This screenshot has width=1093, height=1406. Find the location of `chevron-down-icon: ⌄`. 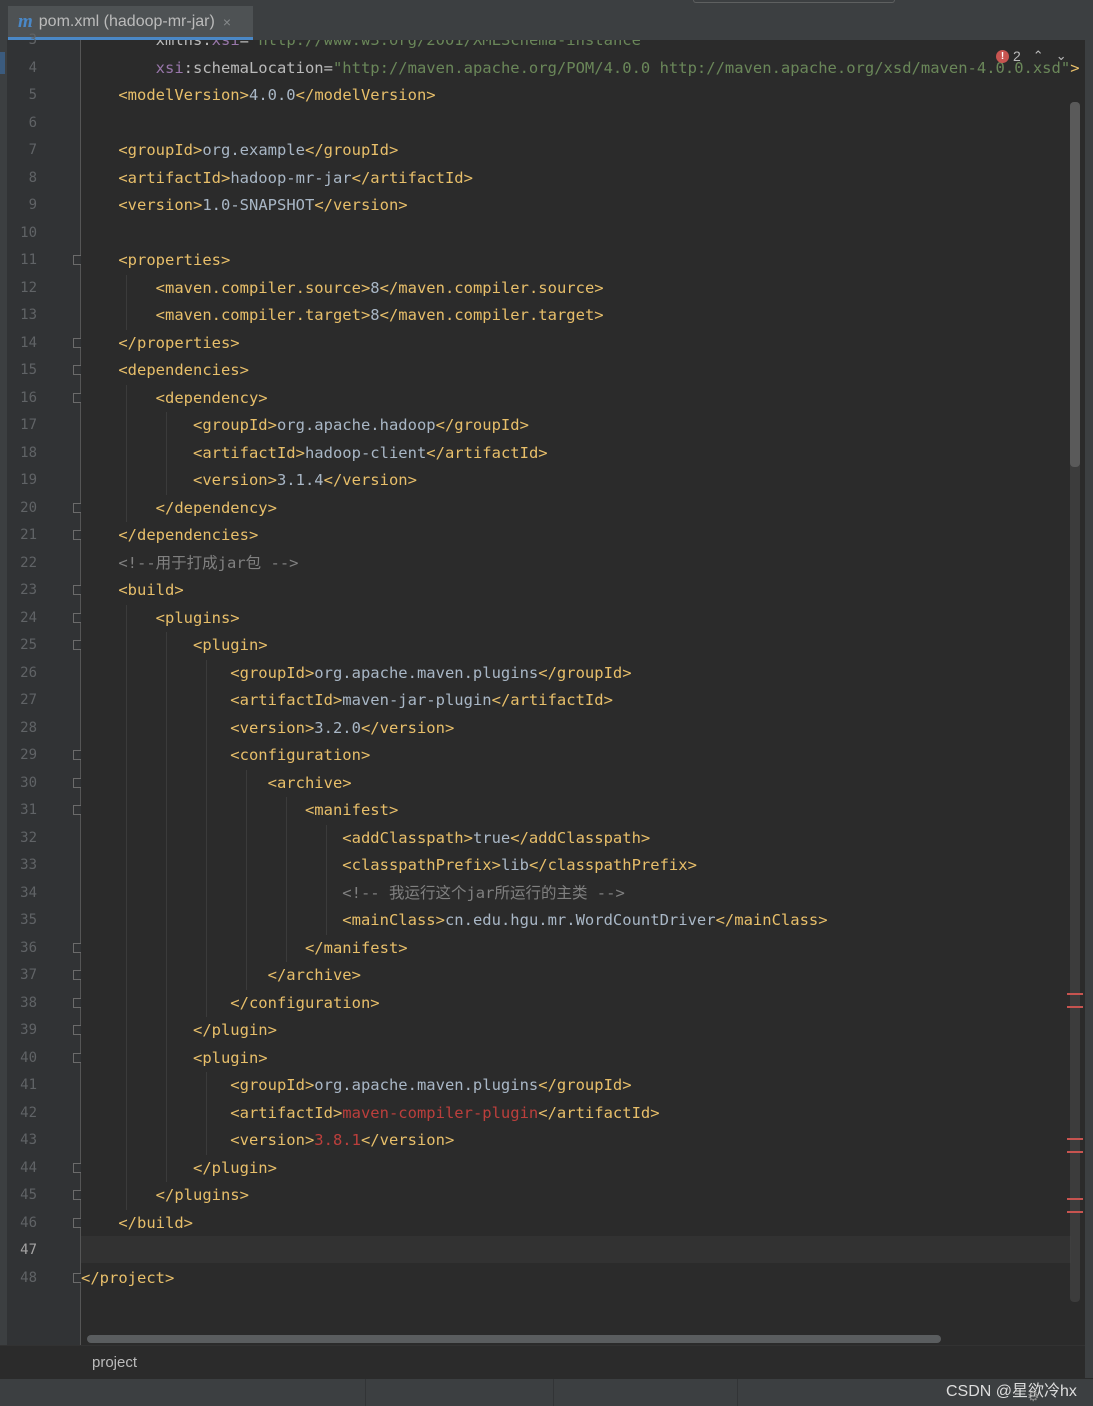

chevron-down-icon: ⌄ is located at coordinates (1061, 56).